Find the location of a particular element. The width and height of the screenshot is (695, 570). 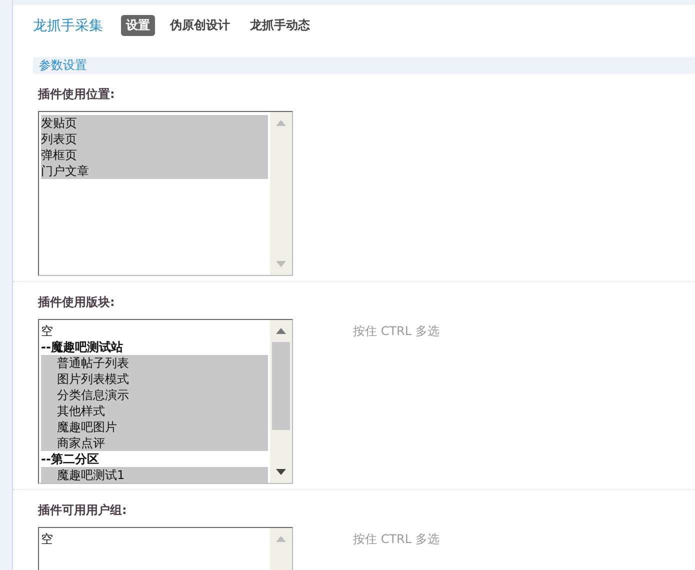

list-option: 分类信息演示 is located at coordinates (154, 395).